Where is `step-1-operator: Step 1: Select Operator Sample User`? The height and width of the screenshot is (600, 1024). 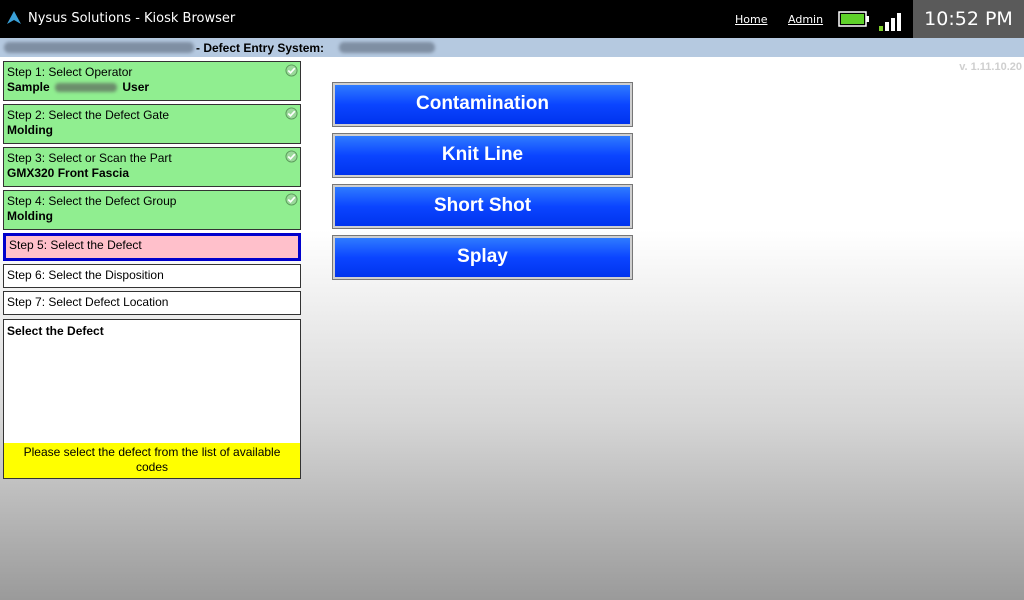
step-1-operator: Step 1: Select Operator Sample User is located at coordinates (152, 81).